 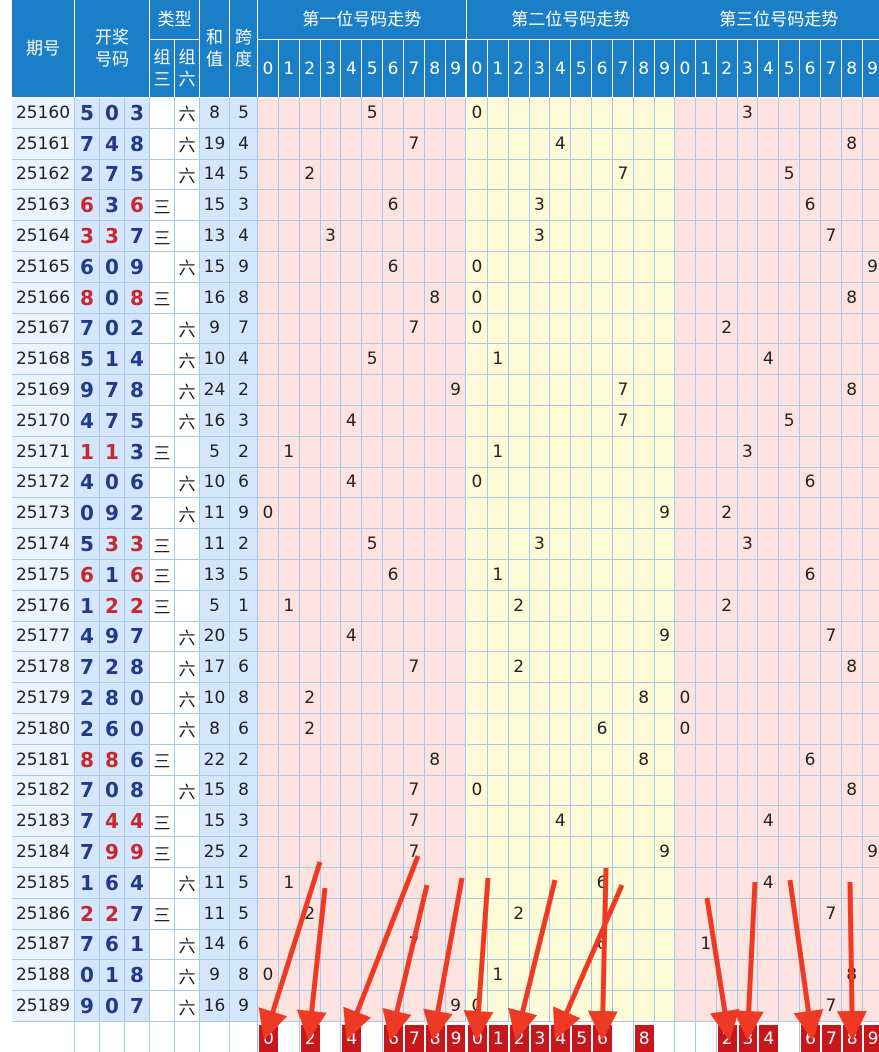 What do you see at coordinates (215, 329) in the screenshot?
I see `sum-cell: 9` at bounding box center [215, 329].